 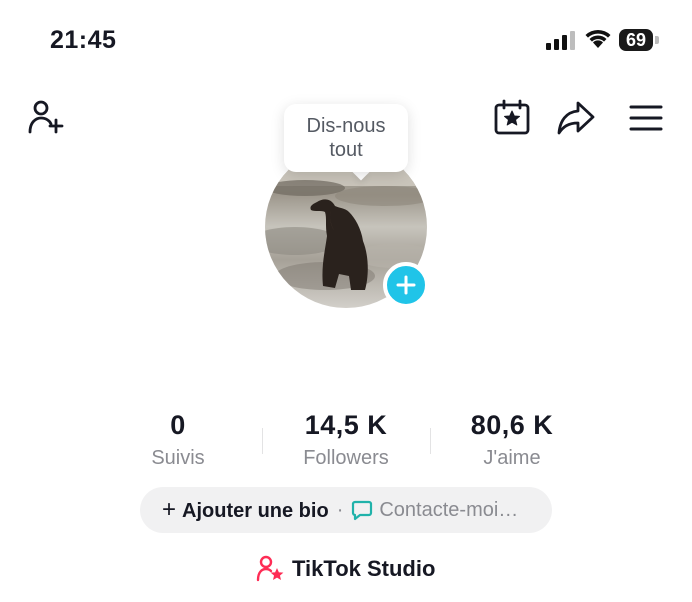 I want to click on profile-stats: 0 Suivis 14,5 K Followers 80,6 K J'aime, so click(x=350, y=441).